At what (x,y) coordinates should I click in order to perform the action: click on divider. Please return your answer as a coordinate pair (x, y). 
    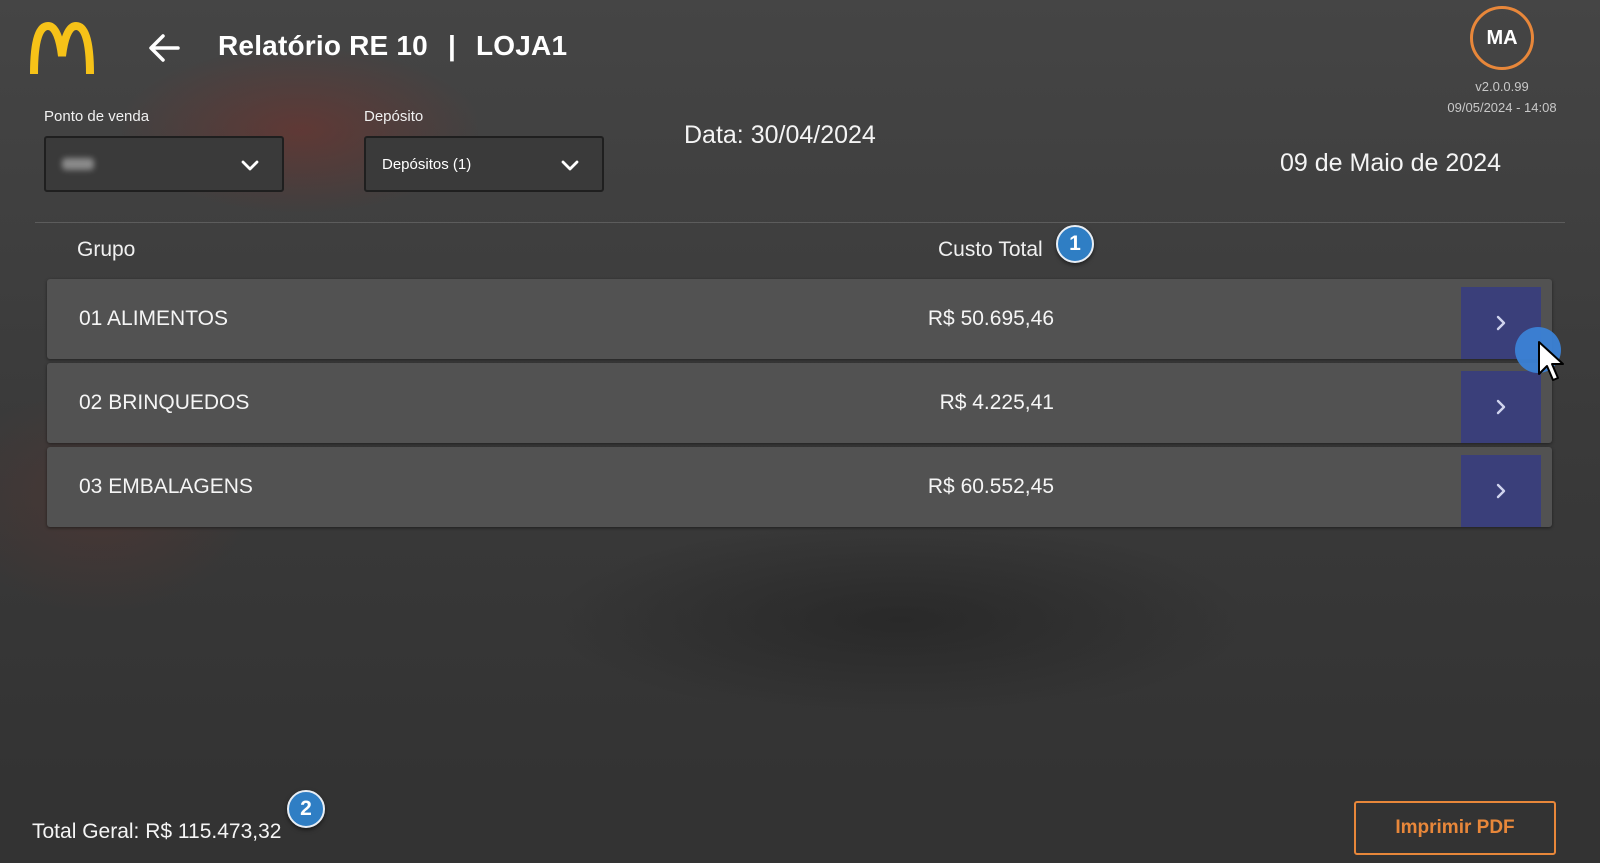
    Looking at the image, I should click on (800, 222).